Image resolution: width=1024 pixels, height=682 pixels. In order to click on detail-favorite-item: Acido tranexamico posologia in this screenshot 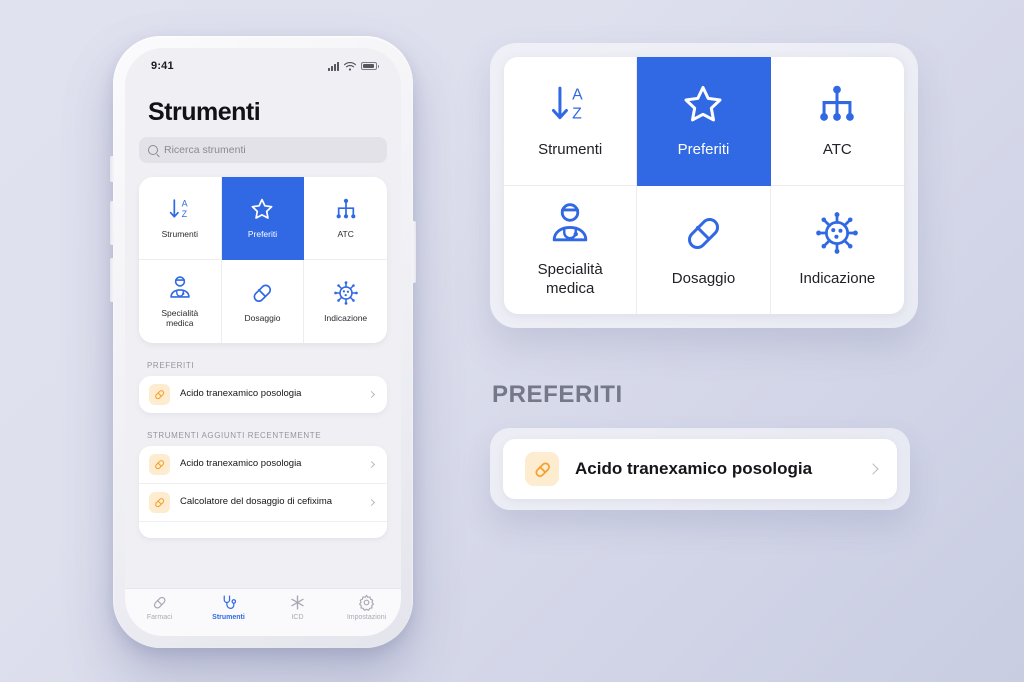, I will do `click(700, 469)`.